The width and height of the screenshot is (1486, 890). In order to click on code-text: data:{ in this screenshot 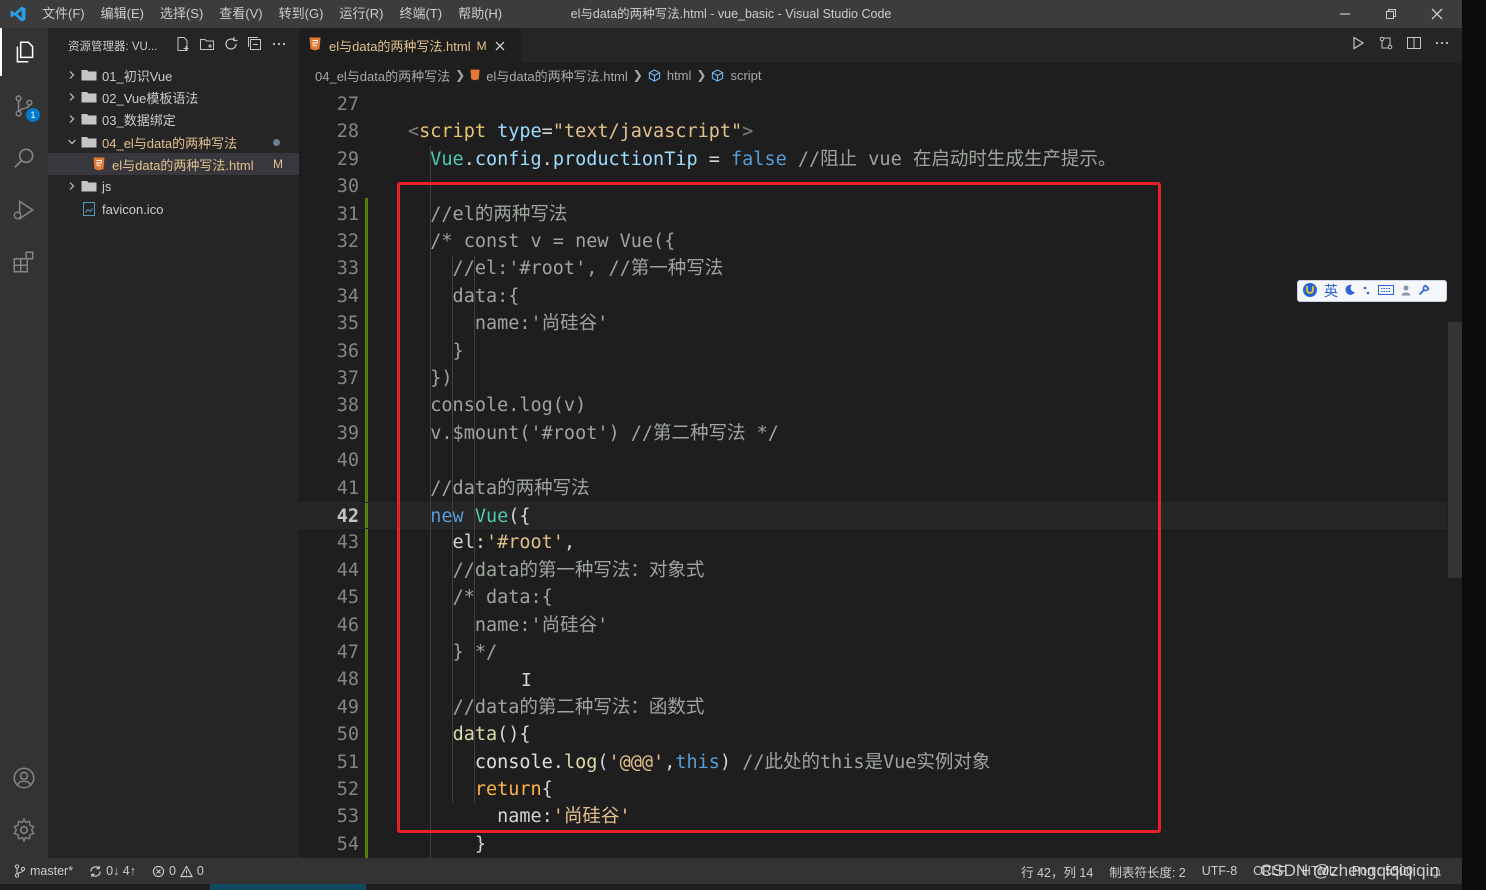, I will do `click(464, 296)`.